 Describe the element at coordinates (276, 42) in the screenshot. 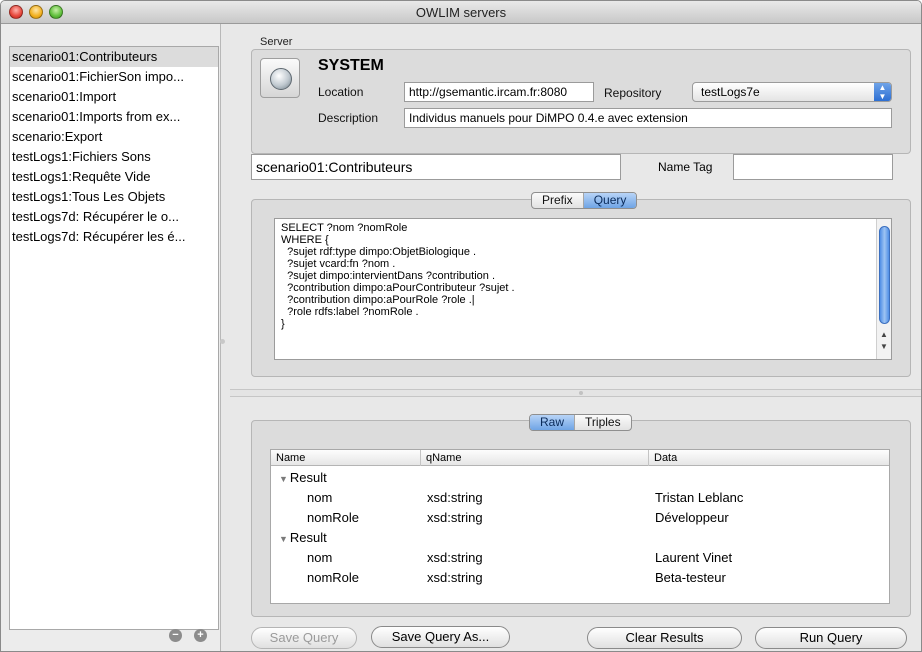

I see `server-section-label: Server` at that location.